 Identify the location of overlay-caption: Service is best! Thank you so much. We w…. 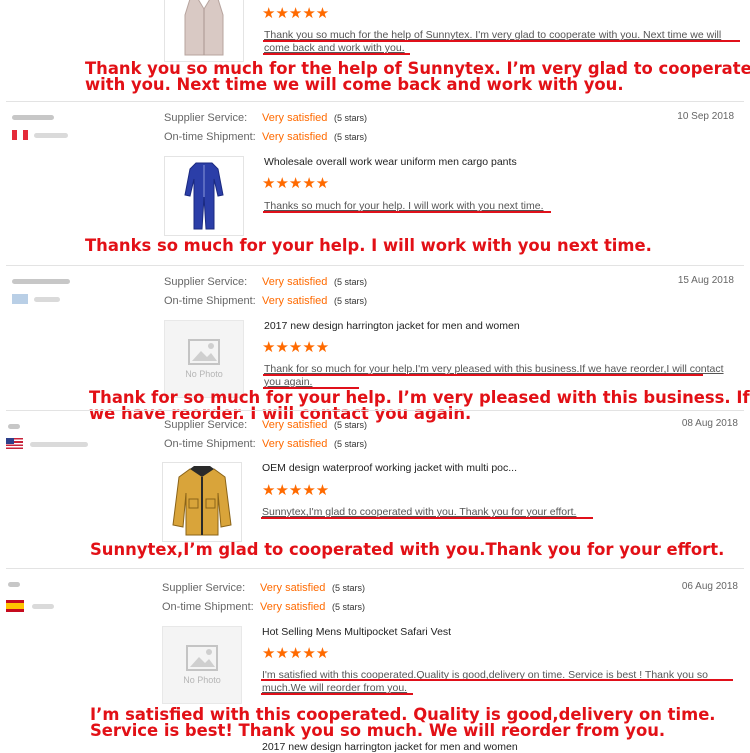
(378, 730).